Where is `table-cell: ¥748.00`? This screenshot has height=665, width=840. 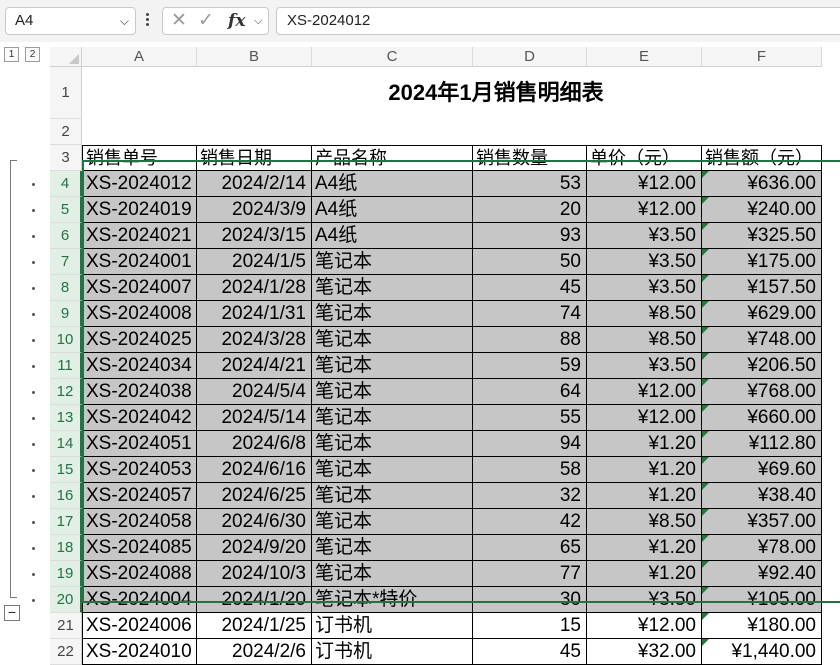 table-cell: ¥748.00 is located at coordinates (762, 340).